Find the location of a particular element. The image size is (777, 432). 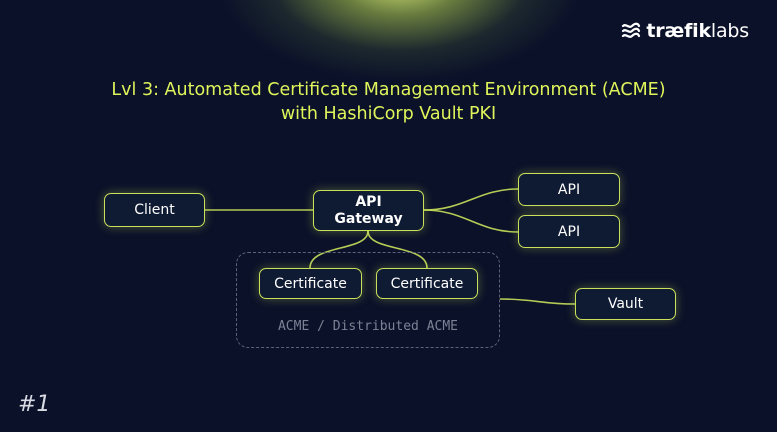

cert-left-label: Certificate is located at coordinates (310, 283).